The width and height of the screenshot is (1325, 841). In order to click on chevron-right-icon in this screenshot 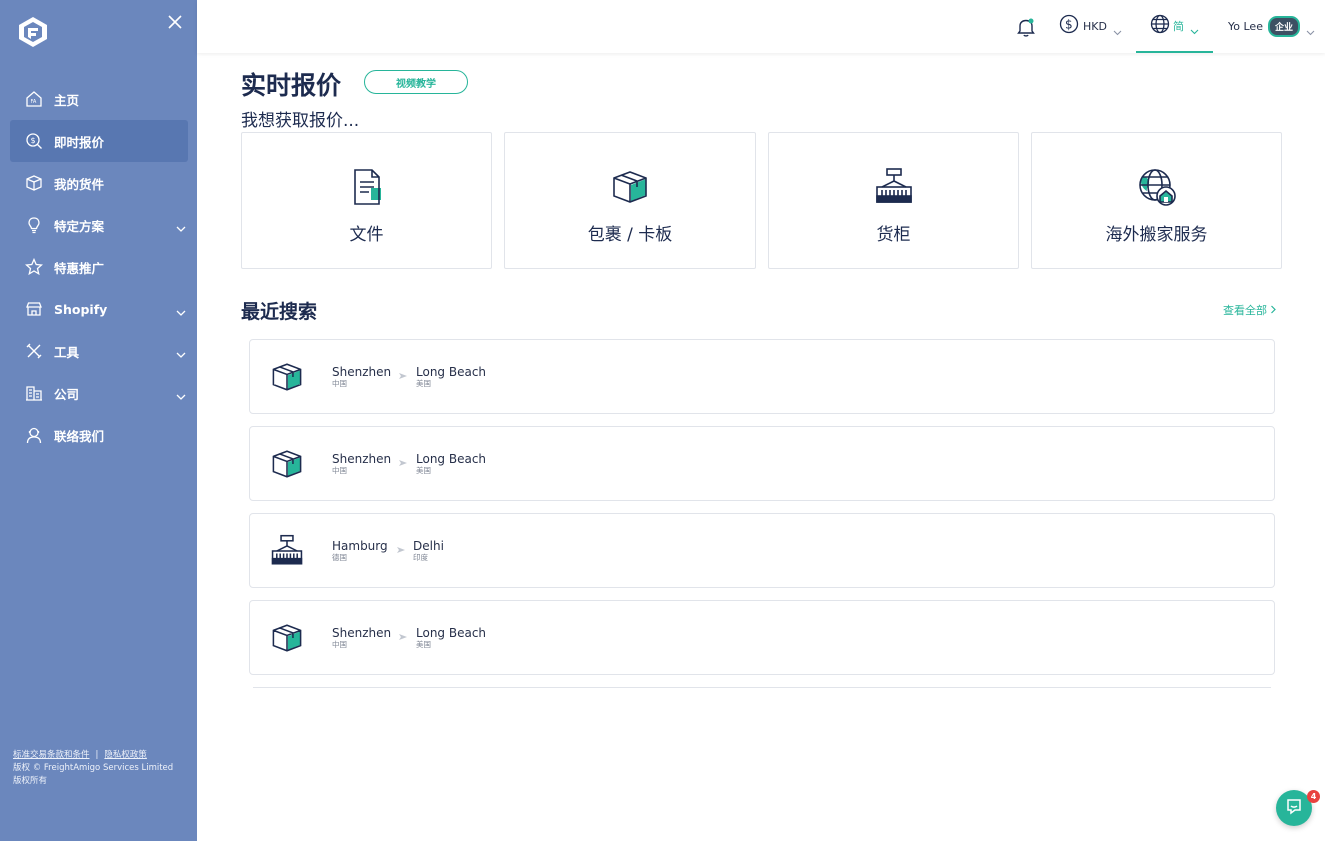, I will do `click(1273, 310)`.